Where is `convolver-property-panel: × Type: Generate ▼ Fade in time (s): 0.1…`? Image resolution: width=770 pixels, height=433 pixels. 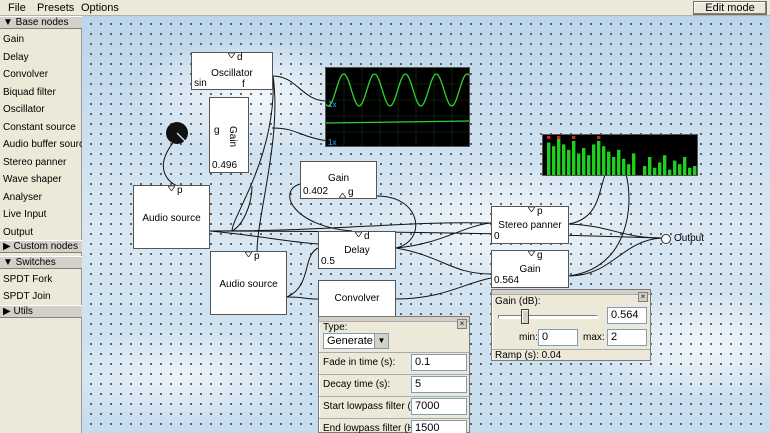
convolver-property-panel: × Type: Generate ▼ Fade in time (s): 0.1… is located at coordinates (394, 374).